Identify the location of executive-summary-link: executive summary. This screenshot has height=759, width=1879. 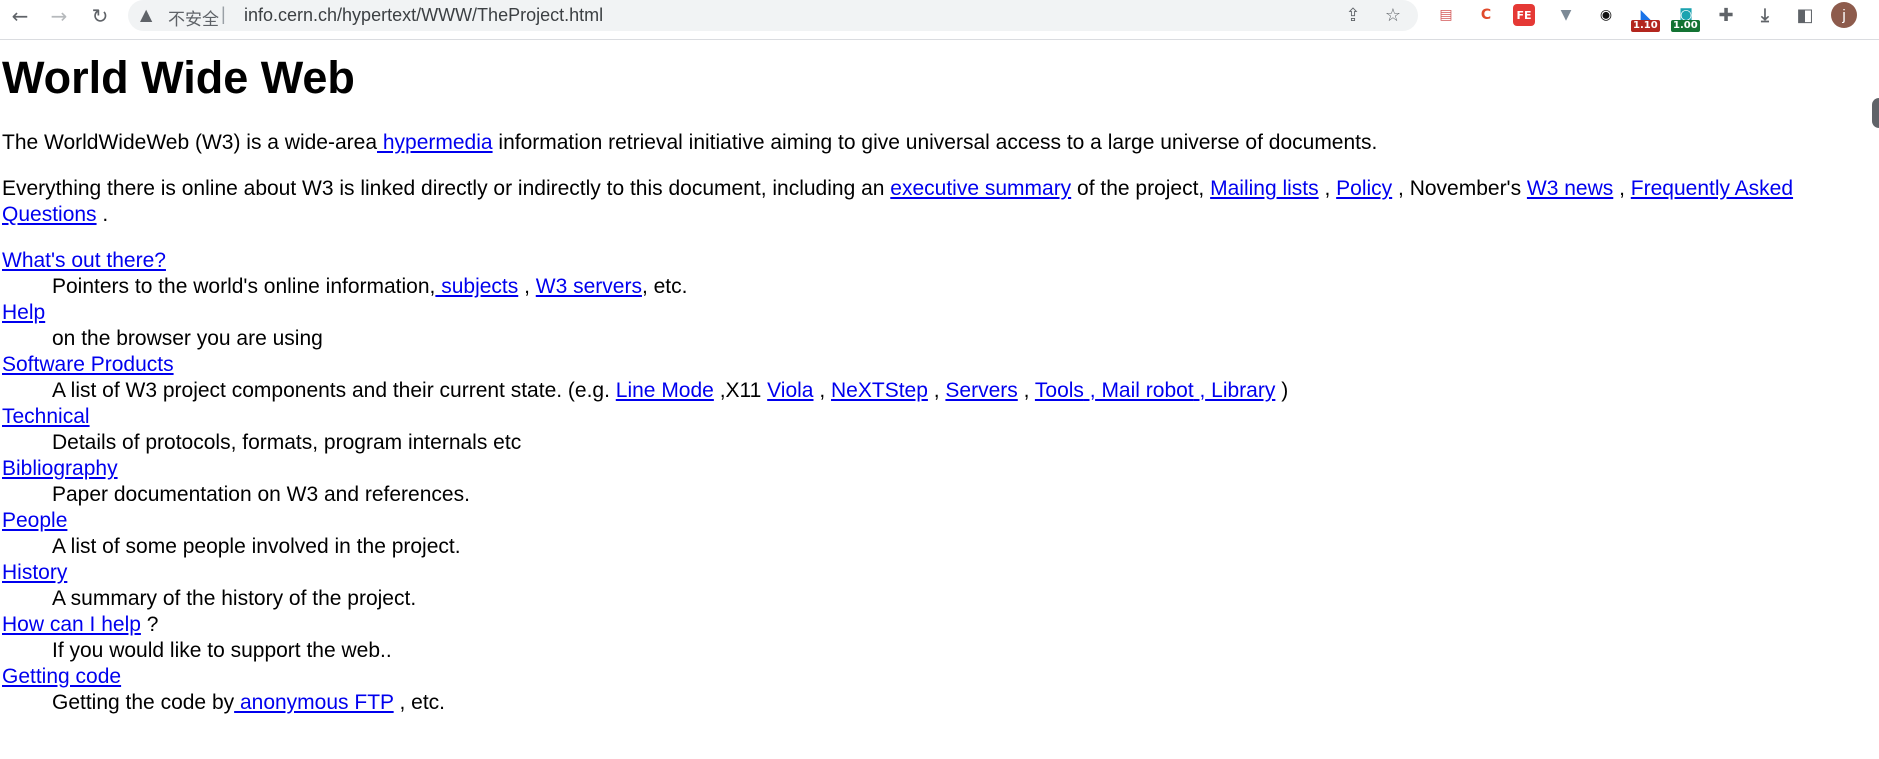
(980, 188).